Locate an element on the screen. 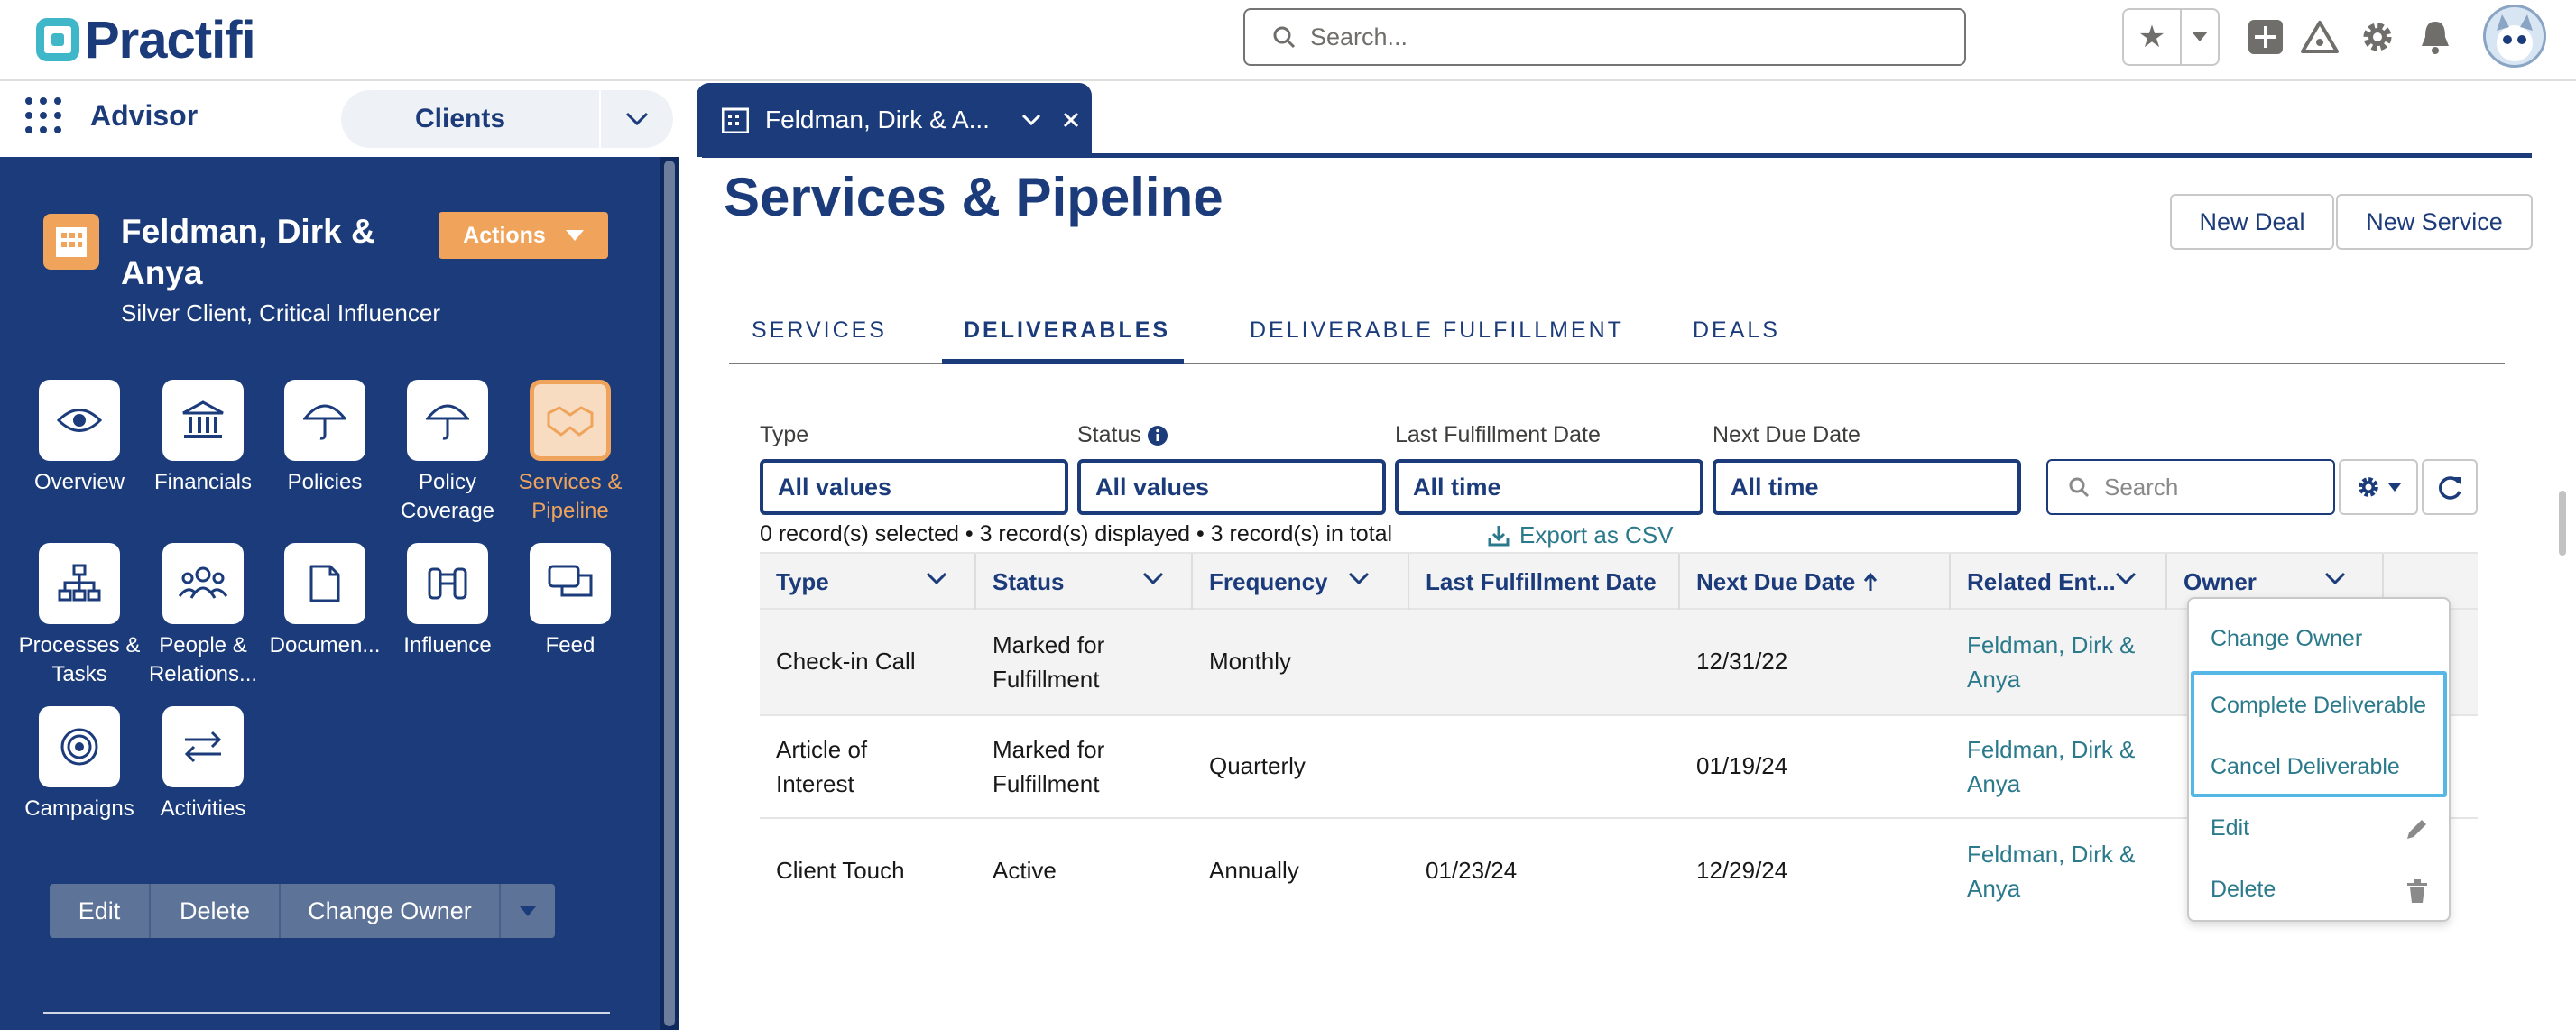  type-filter-select: All values is located at coordinates (914, 487).